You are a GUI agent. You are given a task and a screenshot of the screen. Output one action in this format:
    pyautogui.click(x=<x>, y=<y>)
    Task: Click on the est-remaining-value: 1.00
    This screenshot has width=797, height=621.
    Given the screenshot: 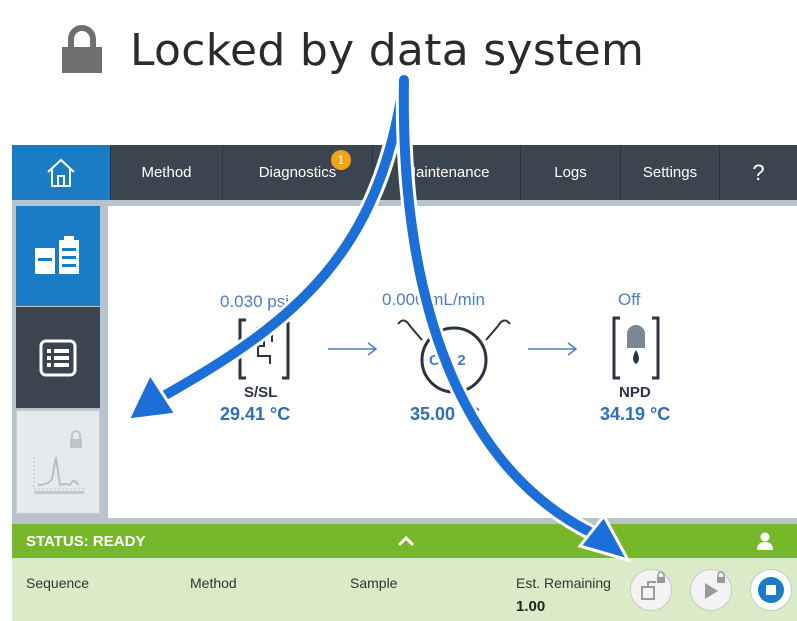 What is the action you would take?
    pyautogui.click(x=531, y=606)
    